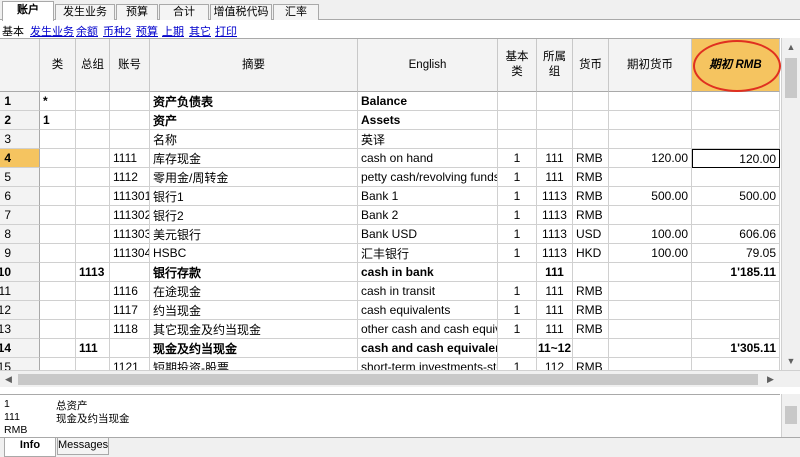  Describe the element at coordinates (736, 196) in the screenshot. I see `cell-opening-rmb: 500.00` at that location.